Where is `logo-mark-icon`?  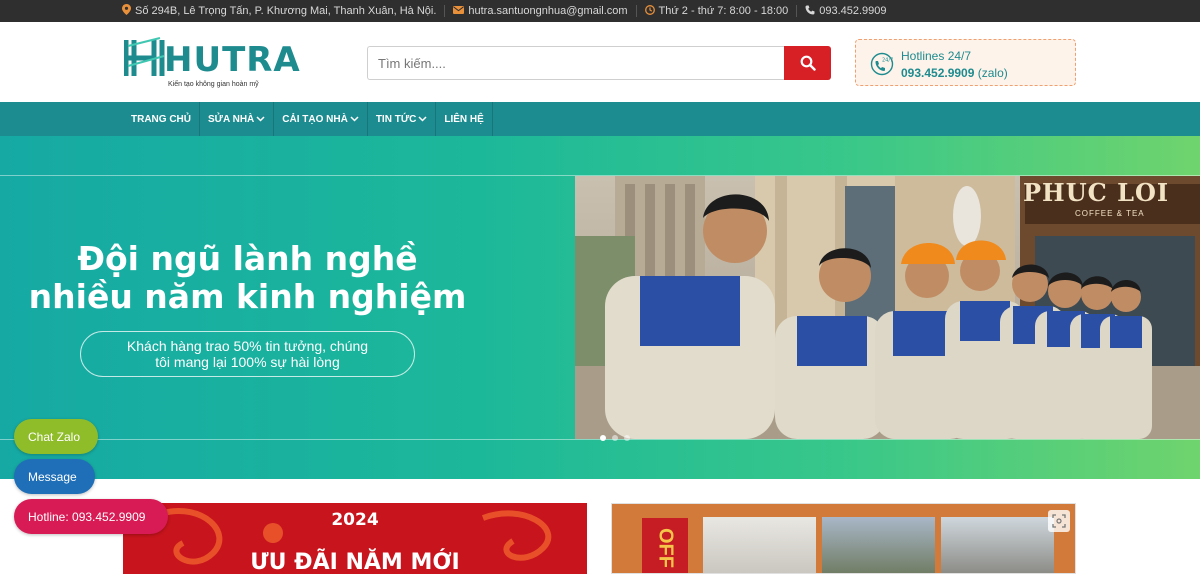
logo-mark-icon is located at coordinates (144, 56).